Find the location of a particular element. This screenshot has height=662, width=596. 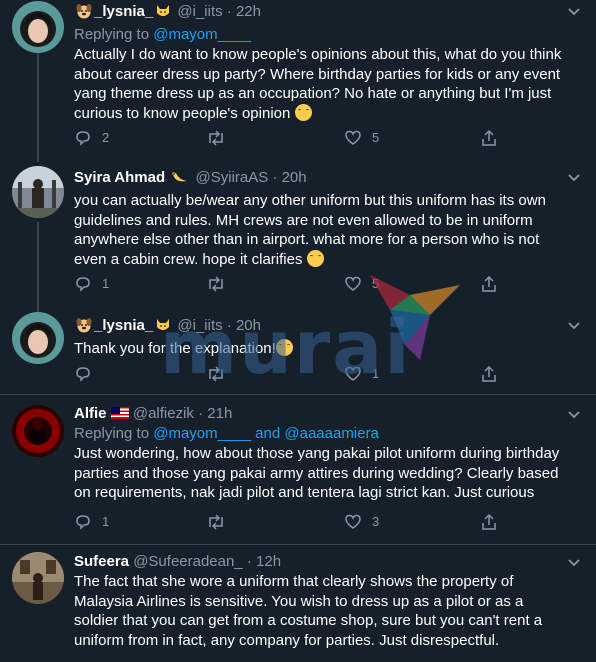

timestamp: 21h is located at coordinates (219, 413).